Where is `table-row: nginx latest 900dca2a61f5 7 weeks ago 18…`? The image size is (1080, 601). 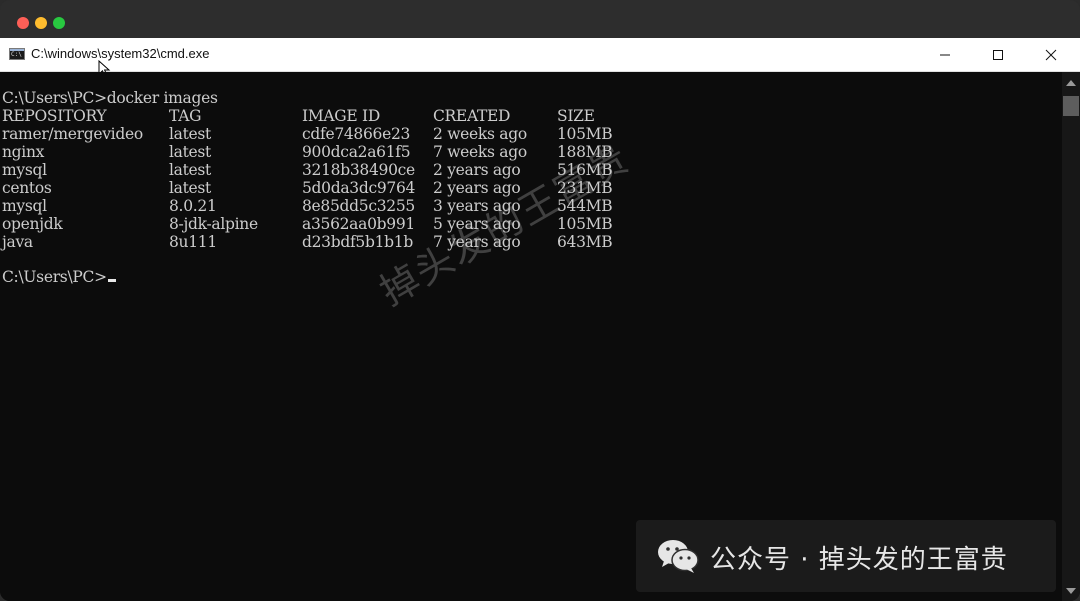 table-row: nginx latest 900dca2a61f5 7 weeks ago 18… is located at coordinates (307, 152).